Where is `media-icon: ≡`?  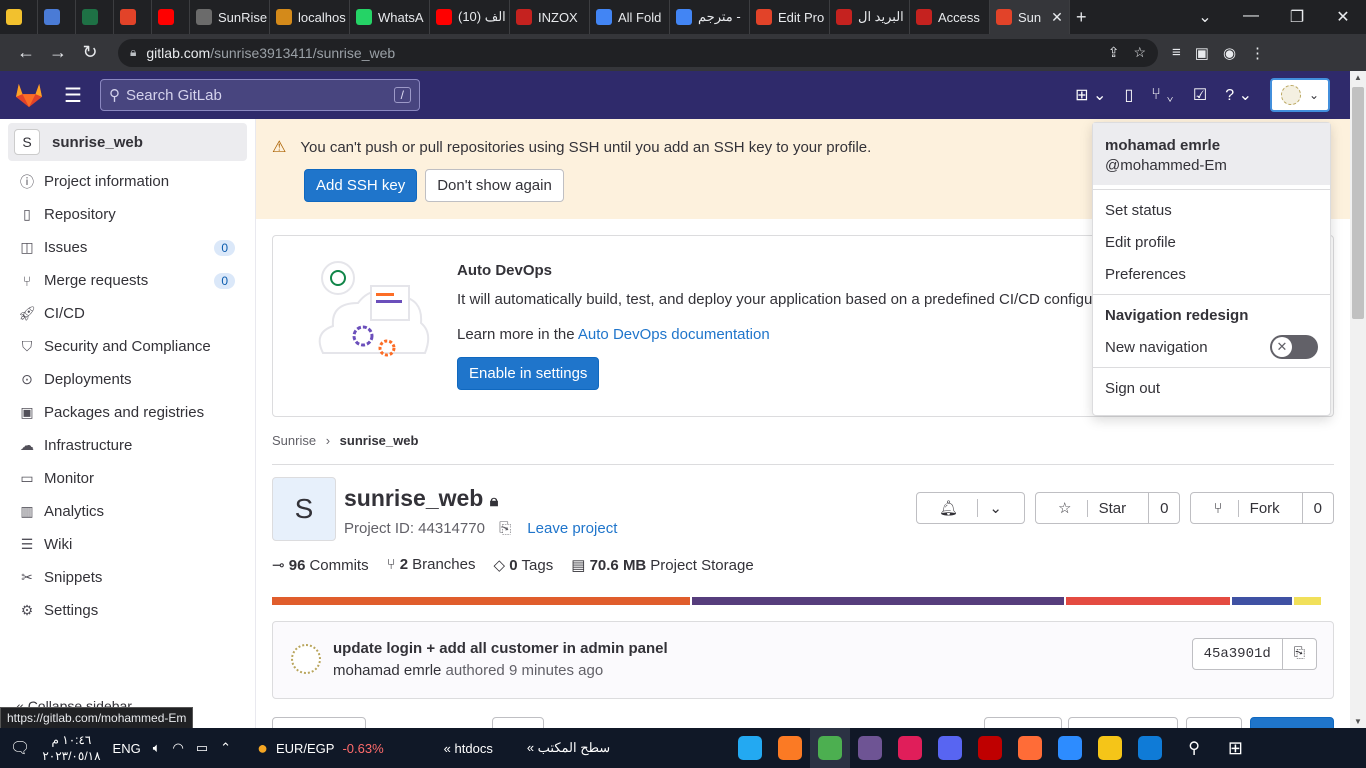
media-icon: ≡ is located at coordinates (1176, 52).